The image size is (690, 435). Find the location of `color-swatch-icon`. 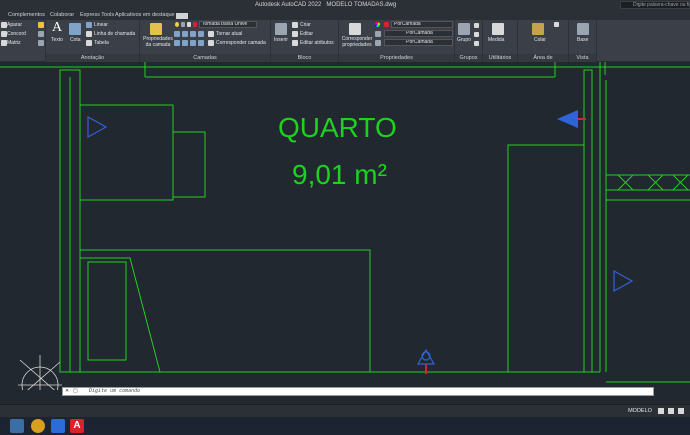

color-swatch-icon is located at coordinates (386, 24).